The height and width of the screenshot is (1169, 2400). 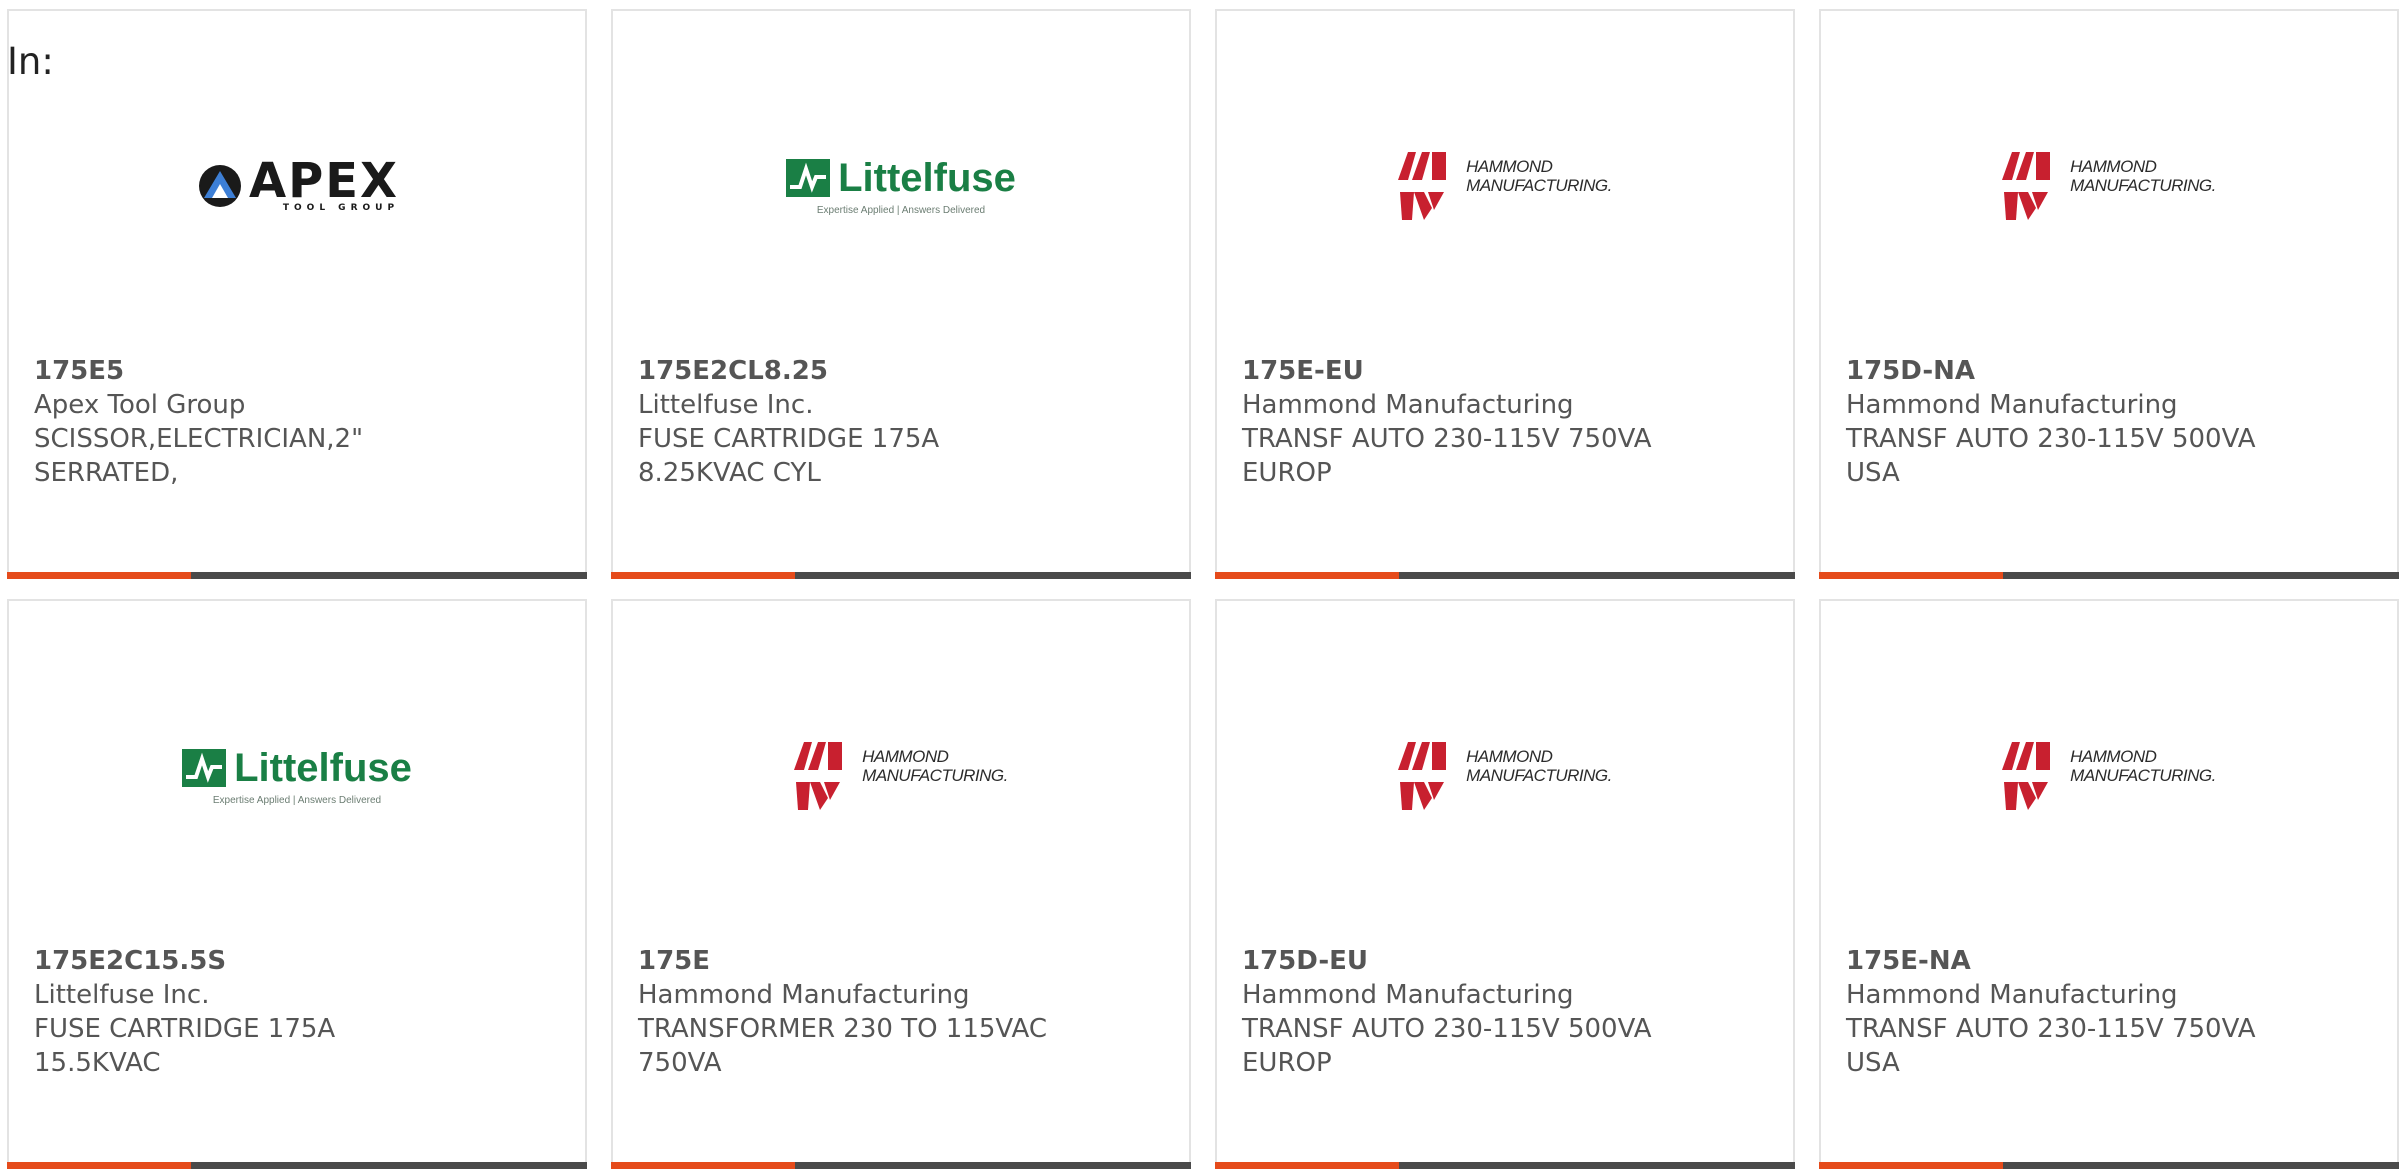 I want to click on part-number: 175E2CL8.25, so click(x=903, y=371).